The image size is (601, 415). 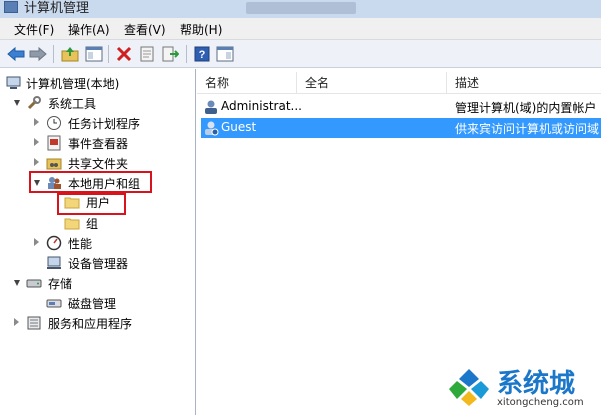 What do you see at coordinates (57, 8) in the screenshot?
I see `window-title: 计算机管理` at bounding box center [57, 8].